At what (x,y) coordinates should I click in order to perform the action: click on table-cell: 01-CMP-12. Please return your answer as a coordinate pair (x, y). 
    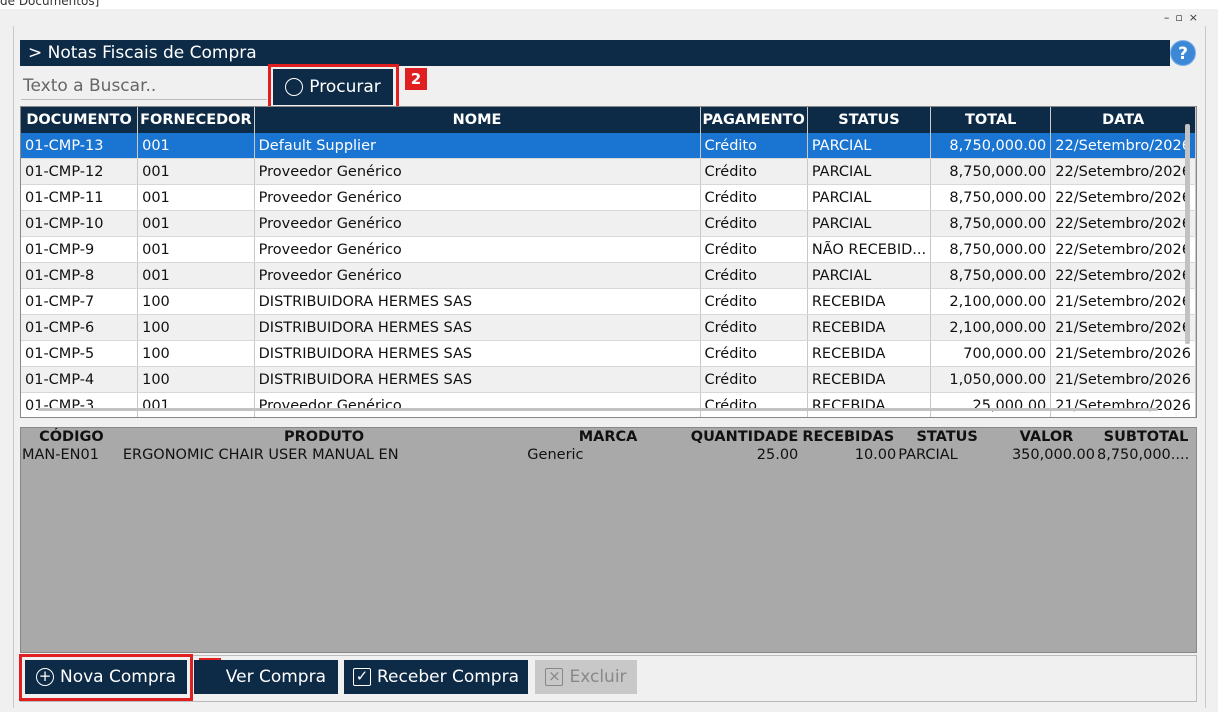
    Looking at the image, I should click on (80, 171).